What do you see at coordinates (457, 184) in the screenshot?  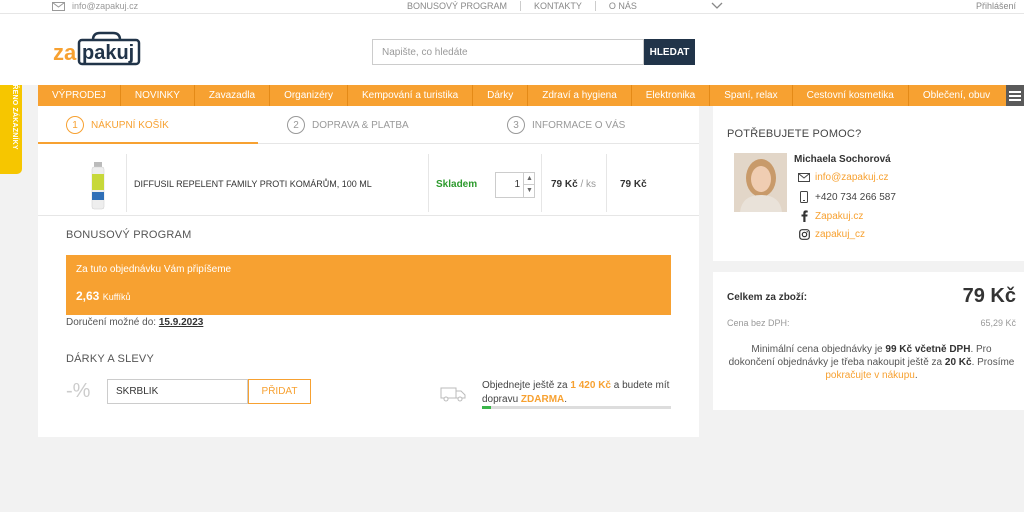 I see `stock-status: Skladem` at bounding box center [457, 184].